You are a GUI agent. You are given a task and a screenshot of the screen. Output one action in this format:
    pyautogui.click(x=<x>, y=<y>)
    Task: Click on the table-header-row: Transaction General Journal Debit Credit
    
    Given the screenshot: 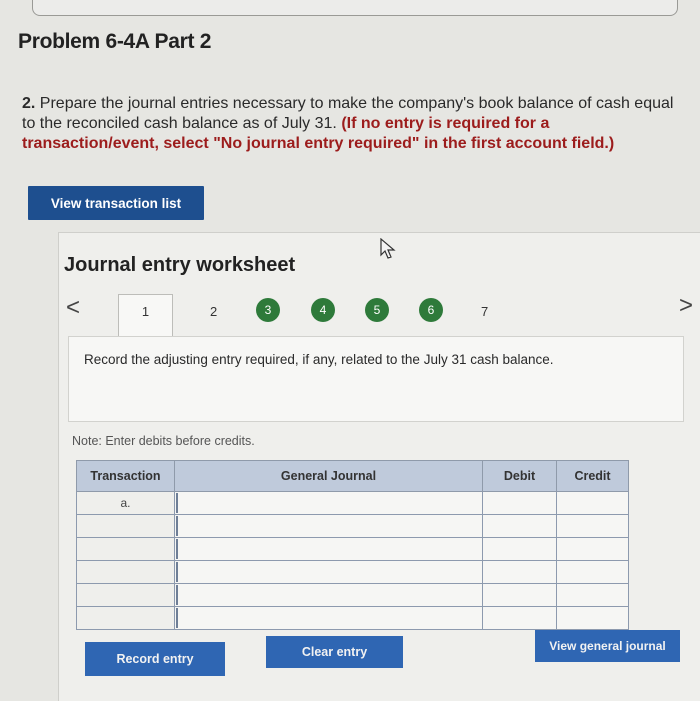 What is the action you would take?
    pyautogui.click(x=352, y=476)
    